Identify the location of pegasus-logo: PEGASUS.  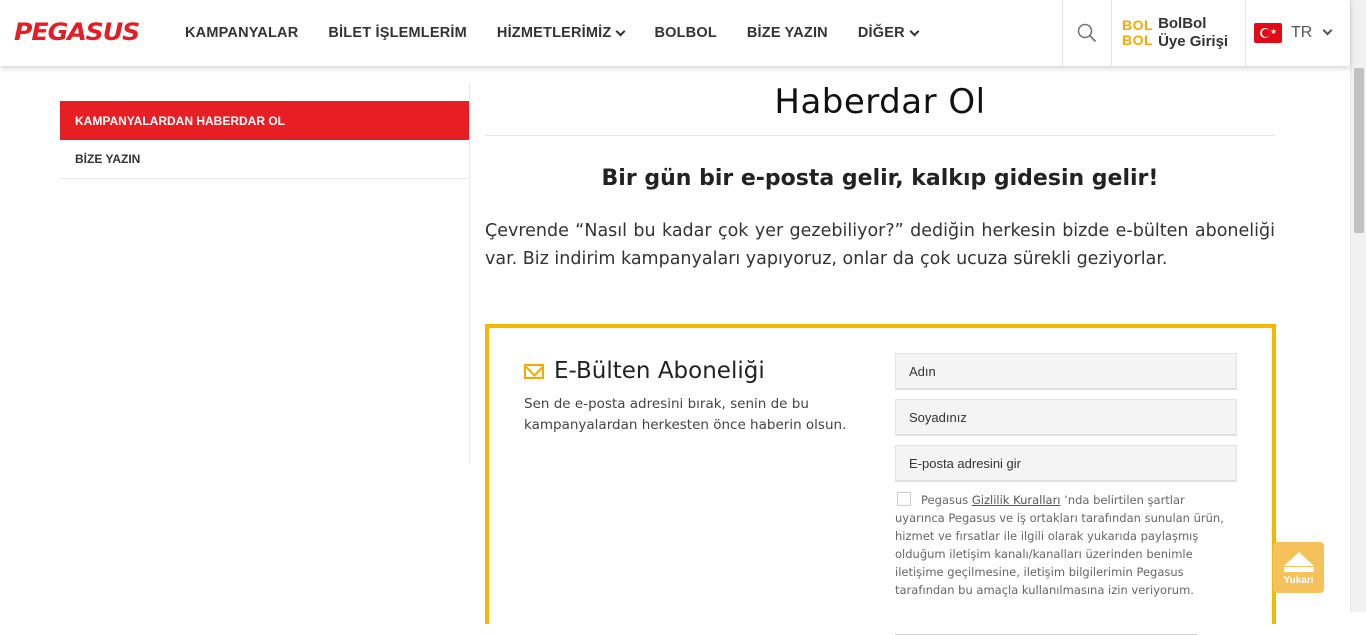
(77, 32).